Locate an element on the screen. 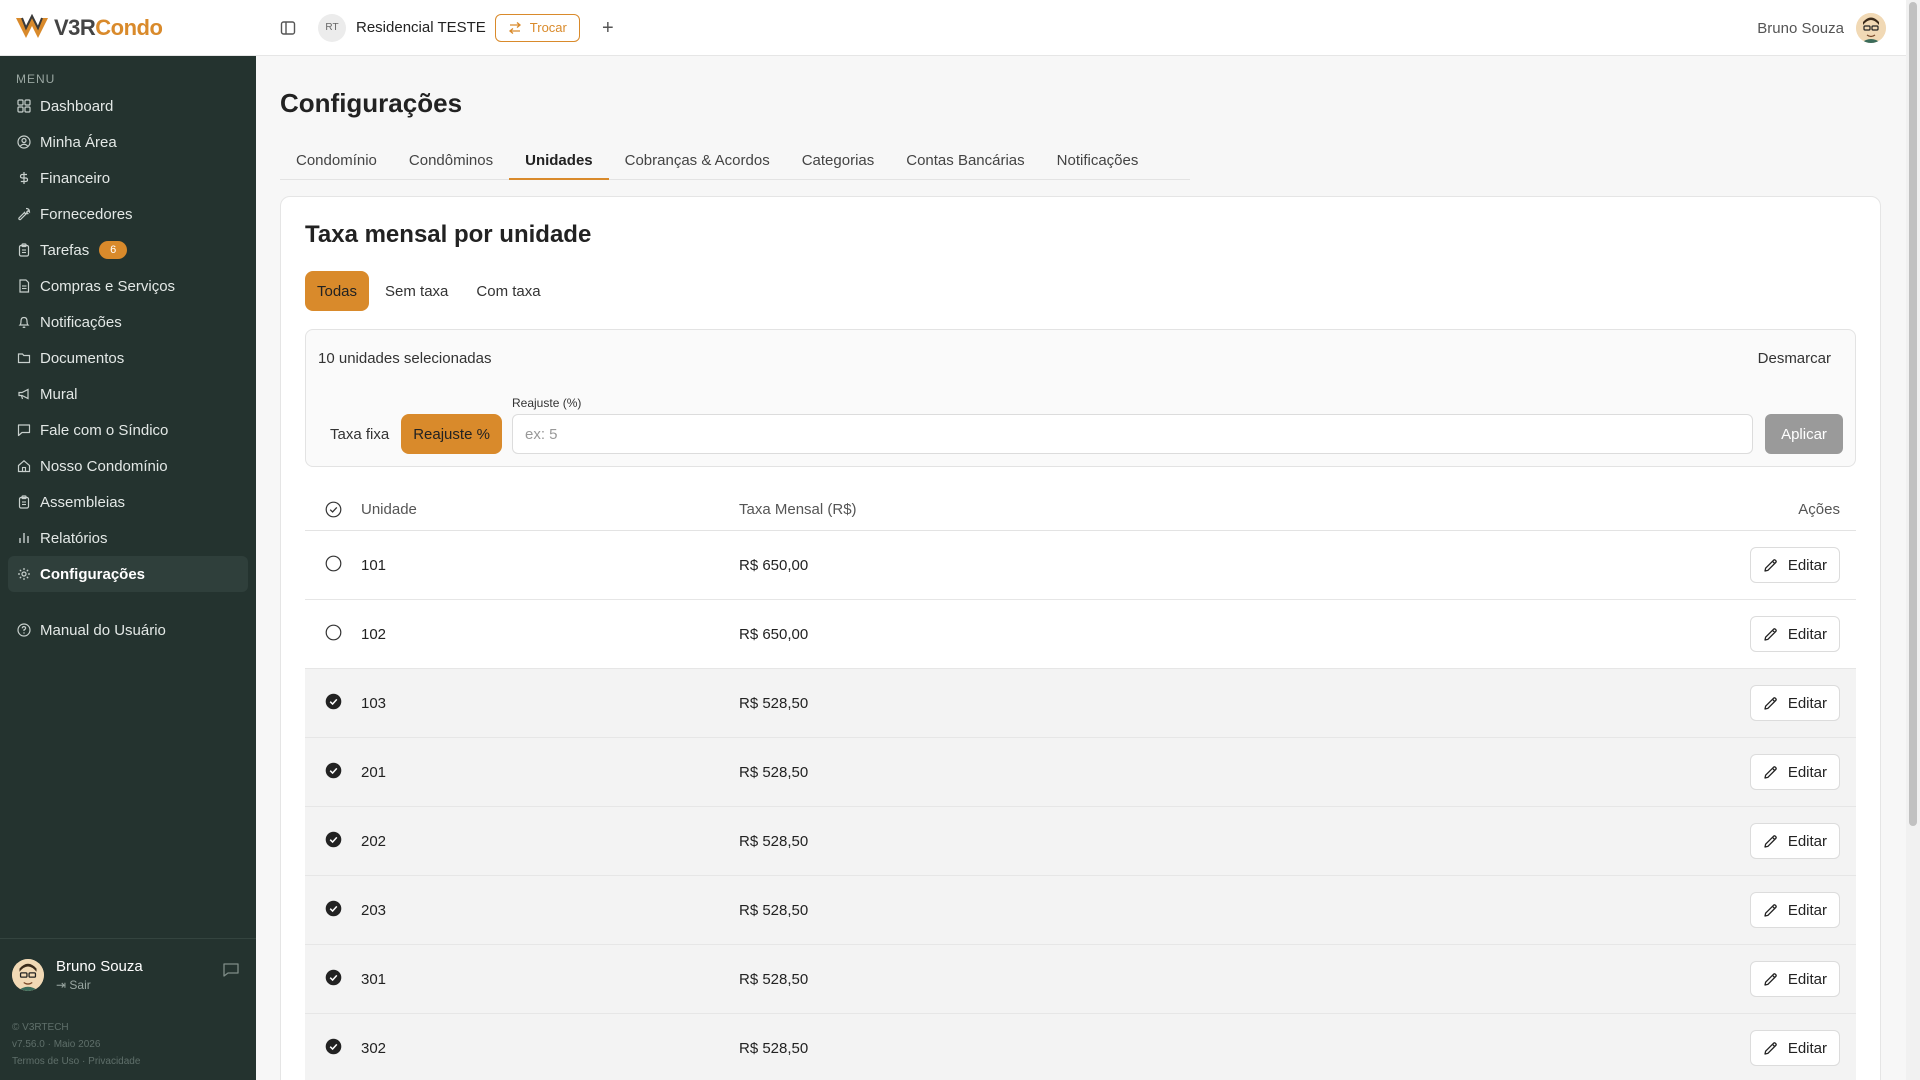 The width and height of the screenshot is (1920, 1080). sidebar-item-mural: Mural is located at coordinates (128, 394).